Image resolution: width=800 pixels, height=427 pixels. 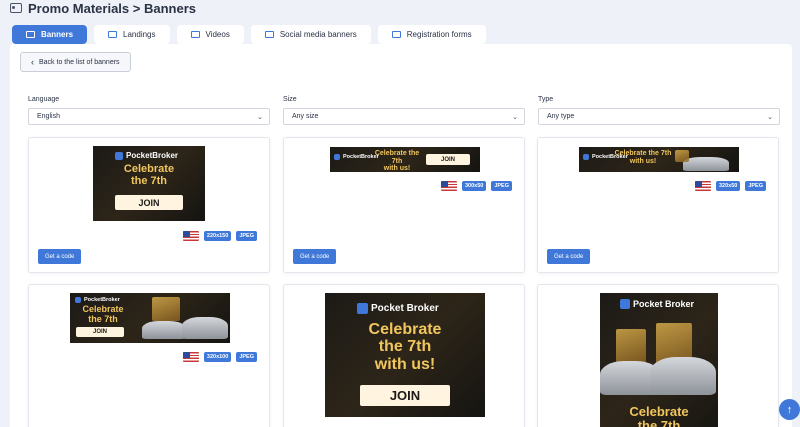 What do you see at coordinates (546, 99) in the screenshot?
I see `filter-label: Type` at bounding box center [546, 99].